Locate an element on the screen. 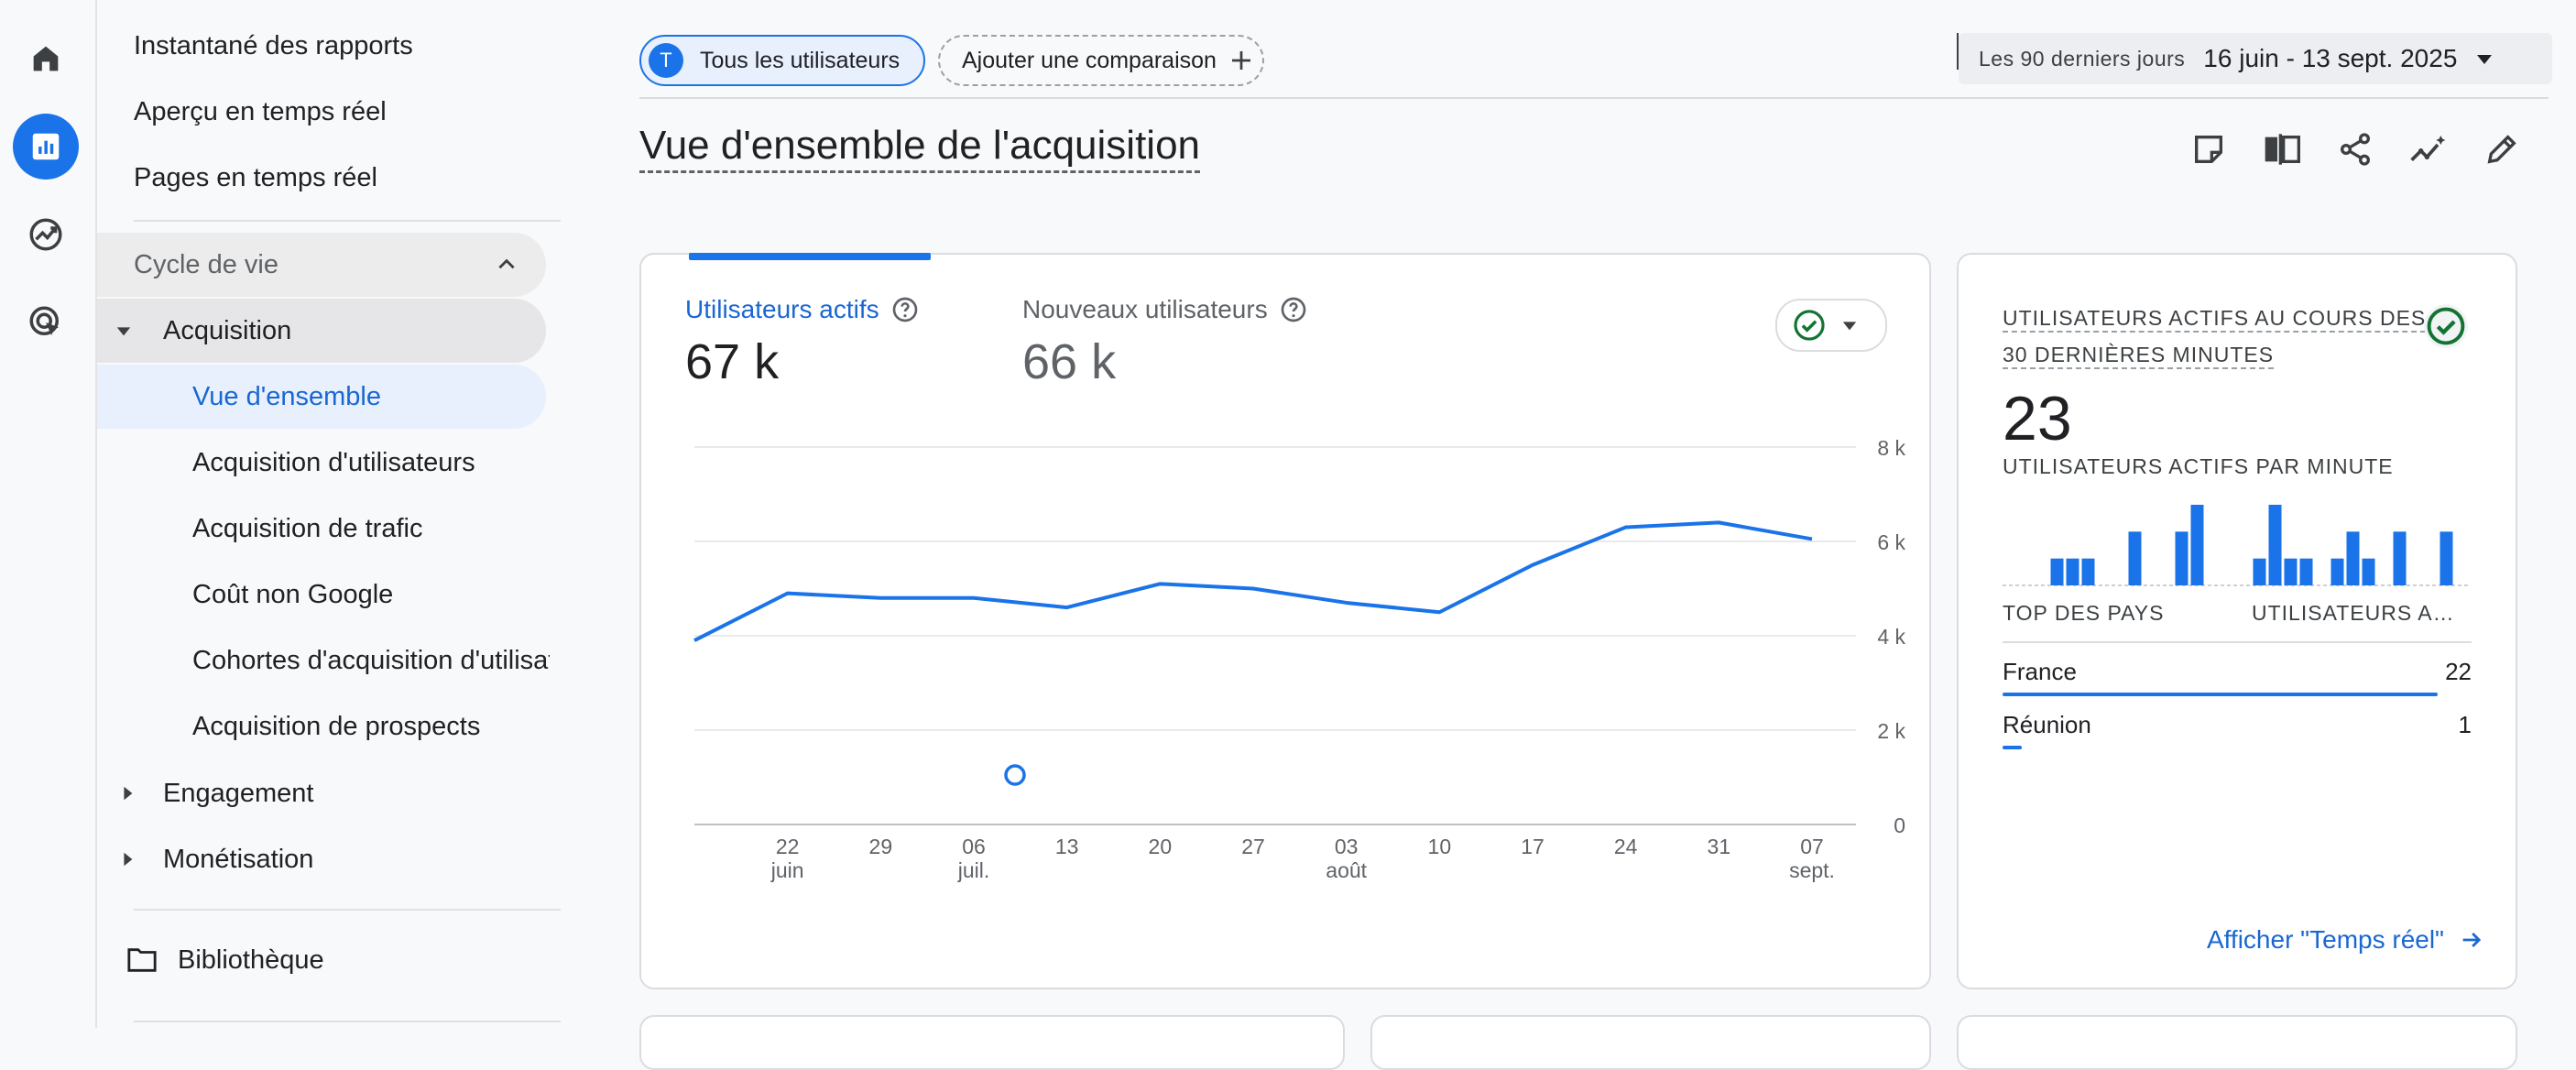 The width and height of the screenshot is (2576, 1070). x-tick-label: 27 is located at coordinates (1253, 847).